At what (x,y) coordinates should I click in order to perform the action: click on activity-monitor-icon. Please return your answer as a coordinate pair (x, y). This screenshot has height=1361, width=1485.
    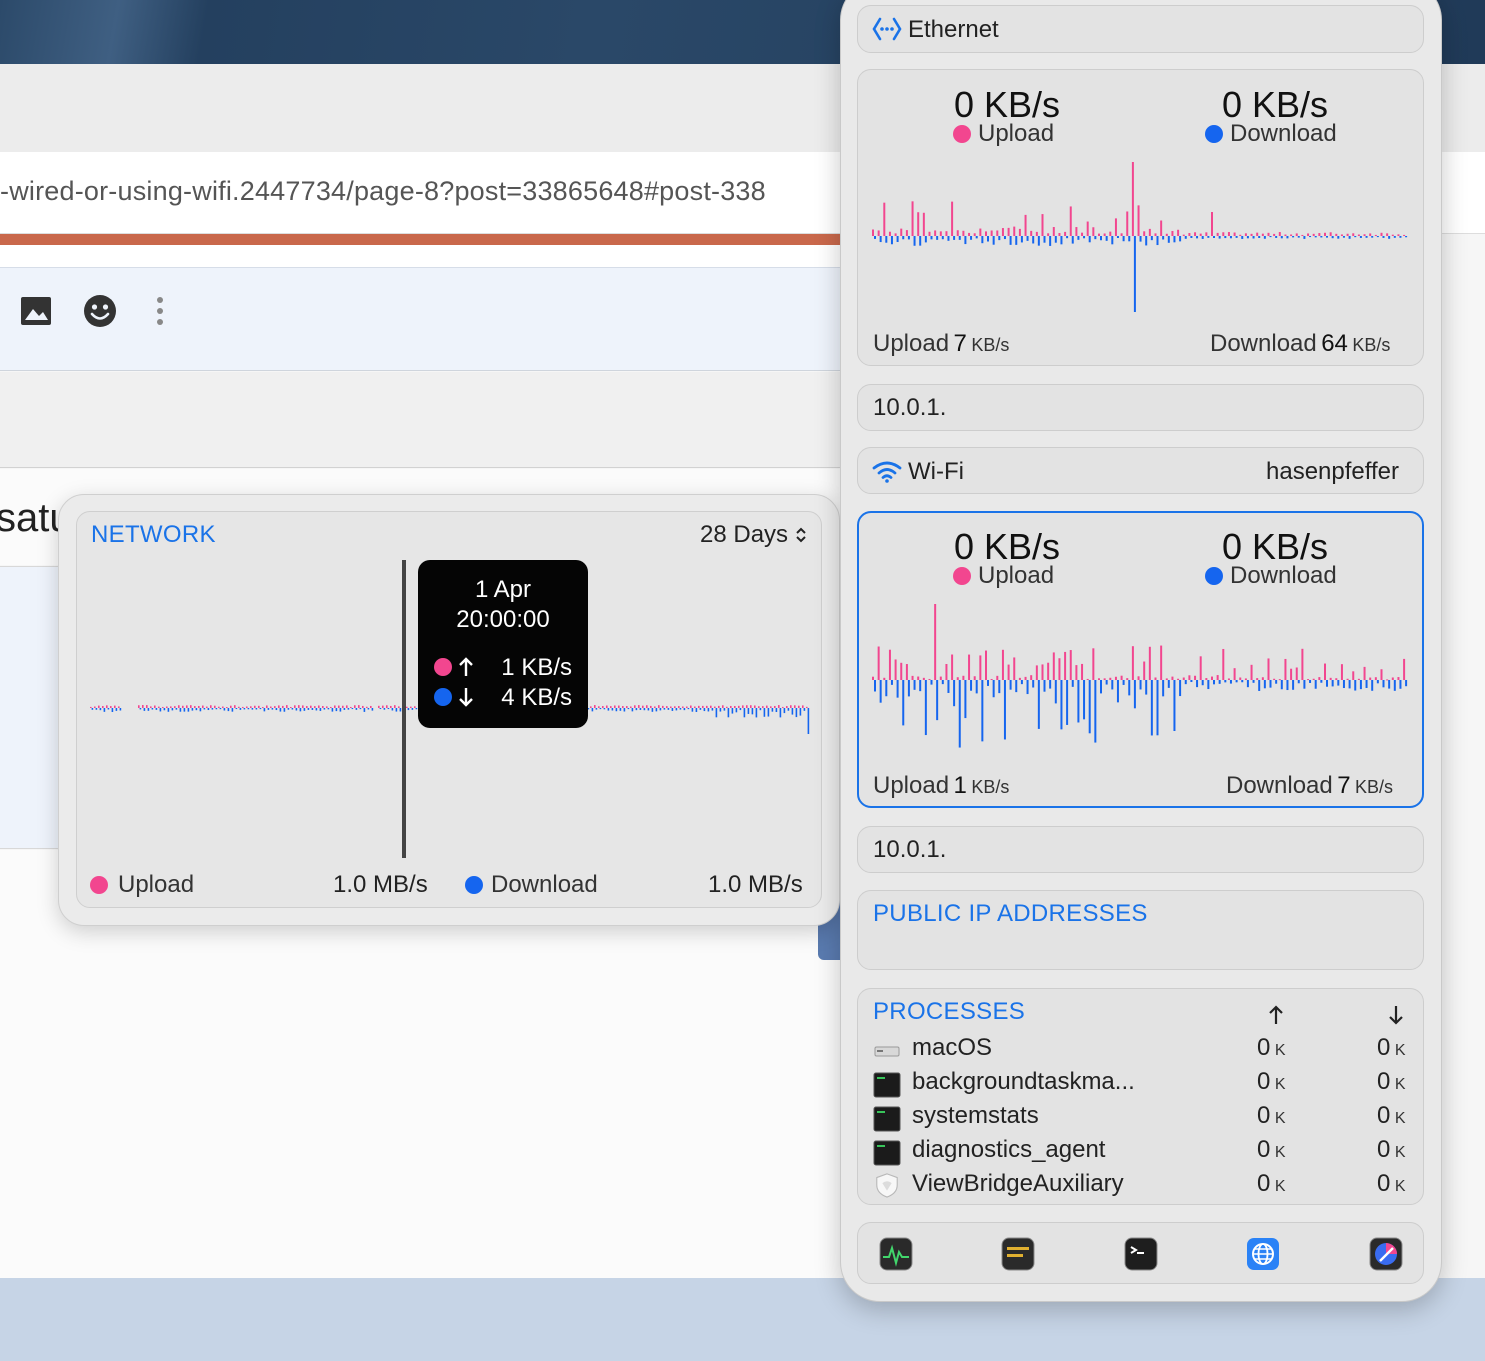
    Looking at the image, I should click on (896, 1254).